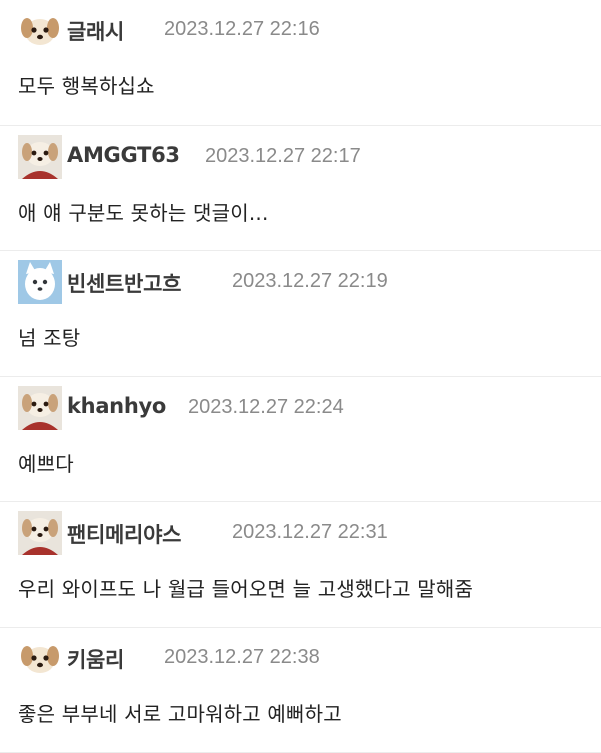 The width and height of the screenshot is (601, 753). Describe the element at coordinates (310, 281) in the screenshot. I see `comment-date: 2023.12.27 22:19` at that location.